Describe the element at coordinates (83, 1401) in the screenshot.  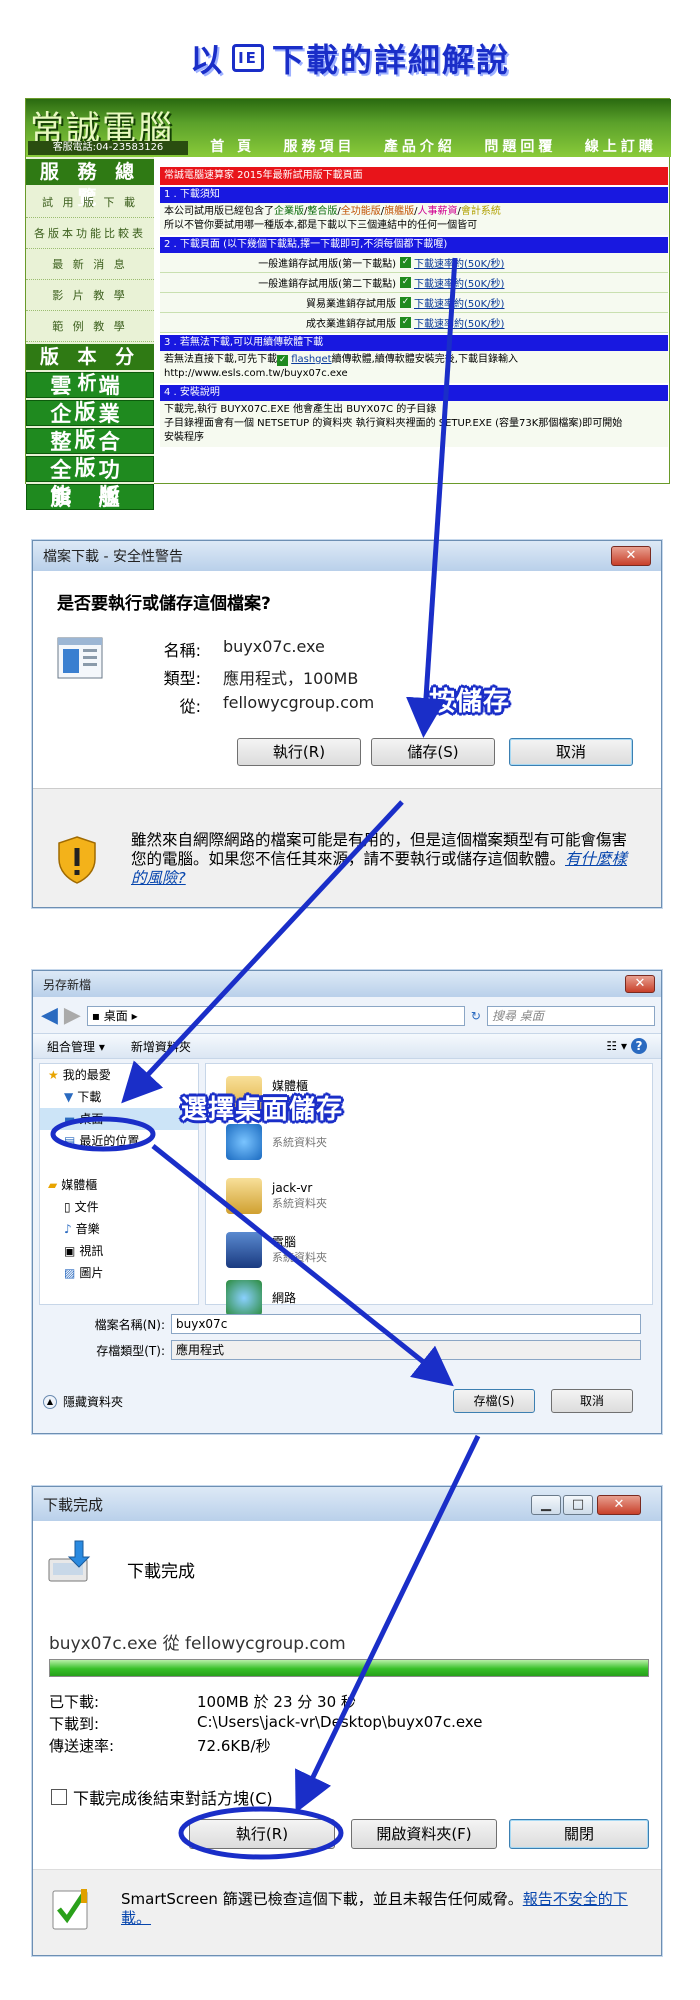
I see `hide-folders-toggle: ▲ 隱藏資料夾` at that location.